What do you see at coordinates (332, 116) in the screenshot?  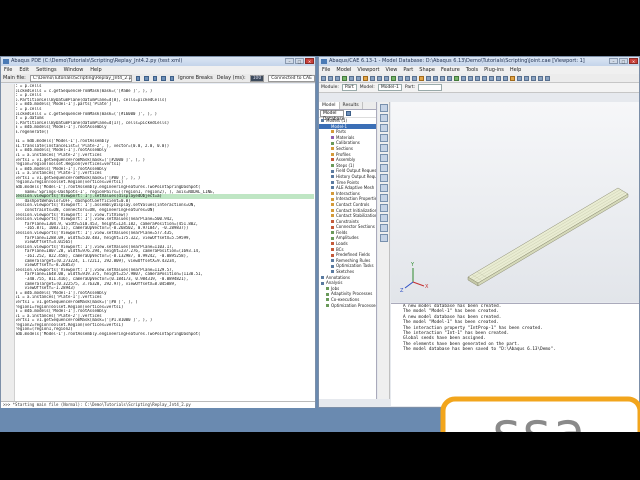 I see `model-database-selector: Model Database` at bounding box center [332, 116].